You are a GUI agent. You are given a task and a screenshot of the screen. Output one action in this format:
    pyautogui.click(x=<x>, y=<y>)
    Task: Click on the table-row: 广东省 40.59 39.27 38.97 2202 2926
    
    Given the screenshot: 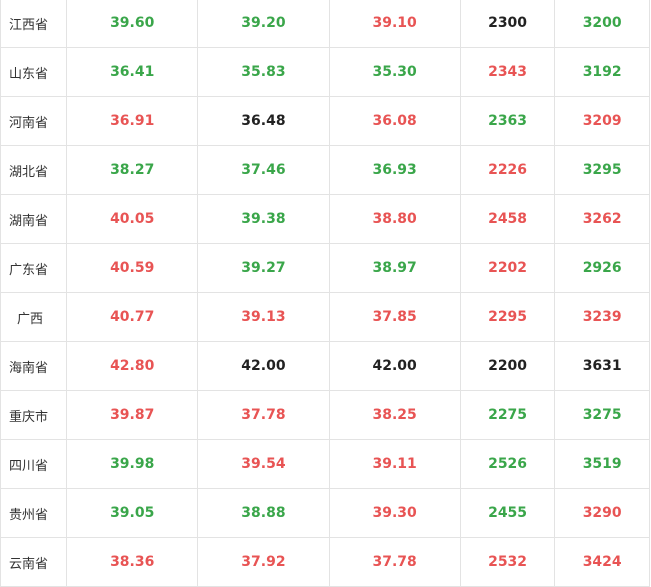 What is the action you would take?
    pyautogui.click(x=325, y=268)
    